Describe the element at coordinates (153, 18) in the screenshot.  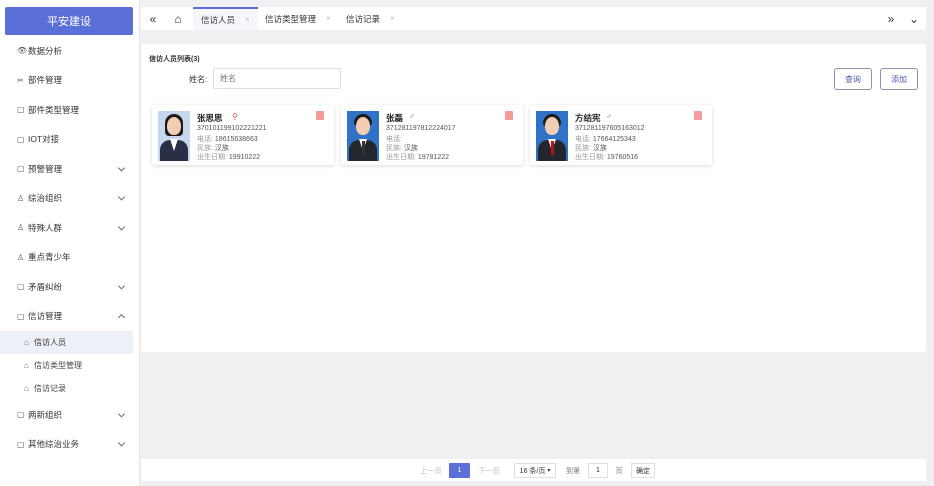
I see `tabs-scroll-left-icon: «` at that location.